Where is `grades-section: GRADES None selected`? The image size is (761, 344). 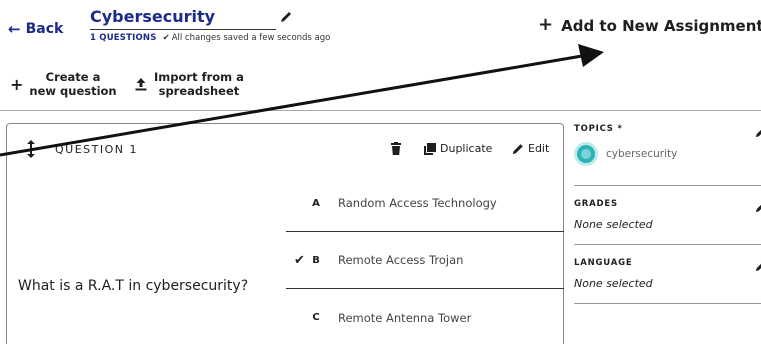 grades-section: GRADES None selected is located at coordinates (667, 222).